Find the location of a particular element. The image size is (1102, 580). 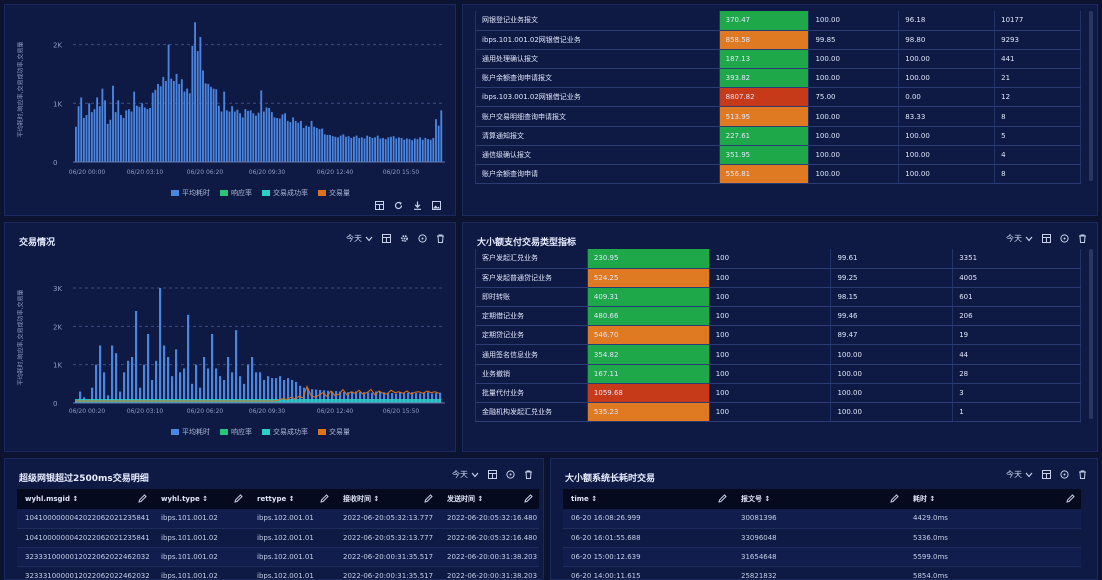

scrollbar is located at coordinates (1091, 334).